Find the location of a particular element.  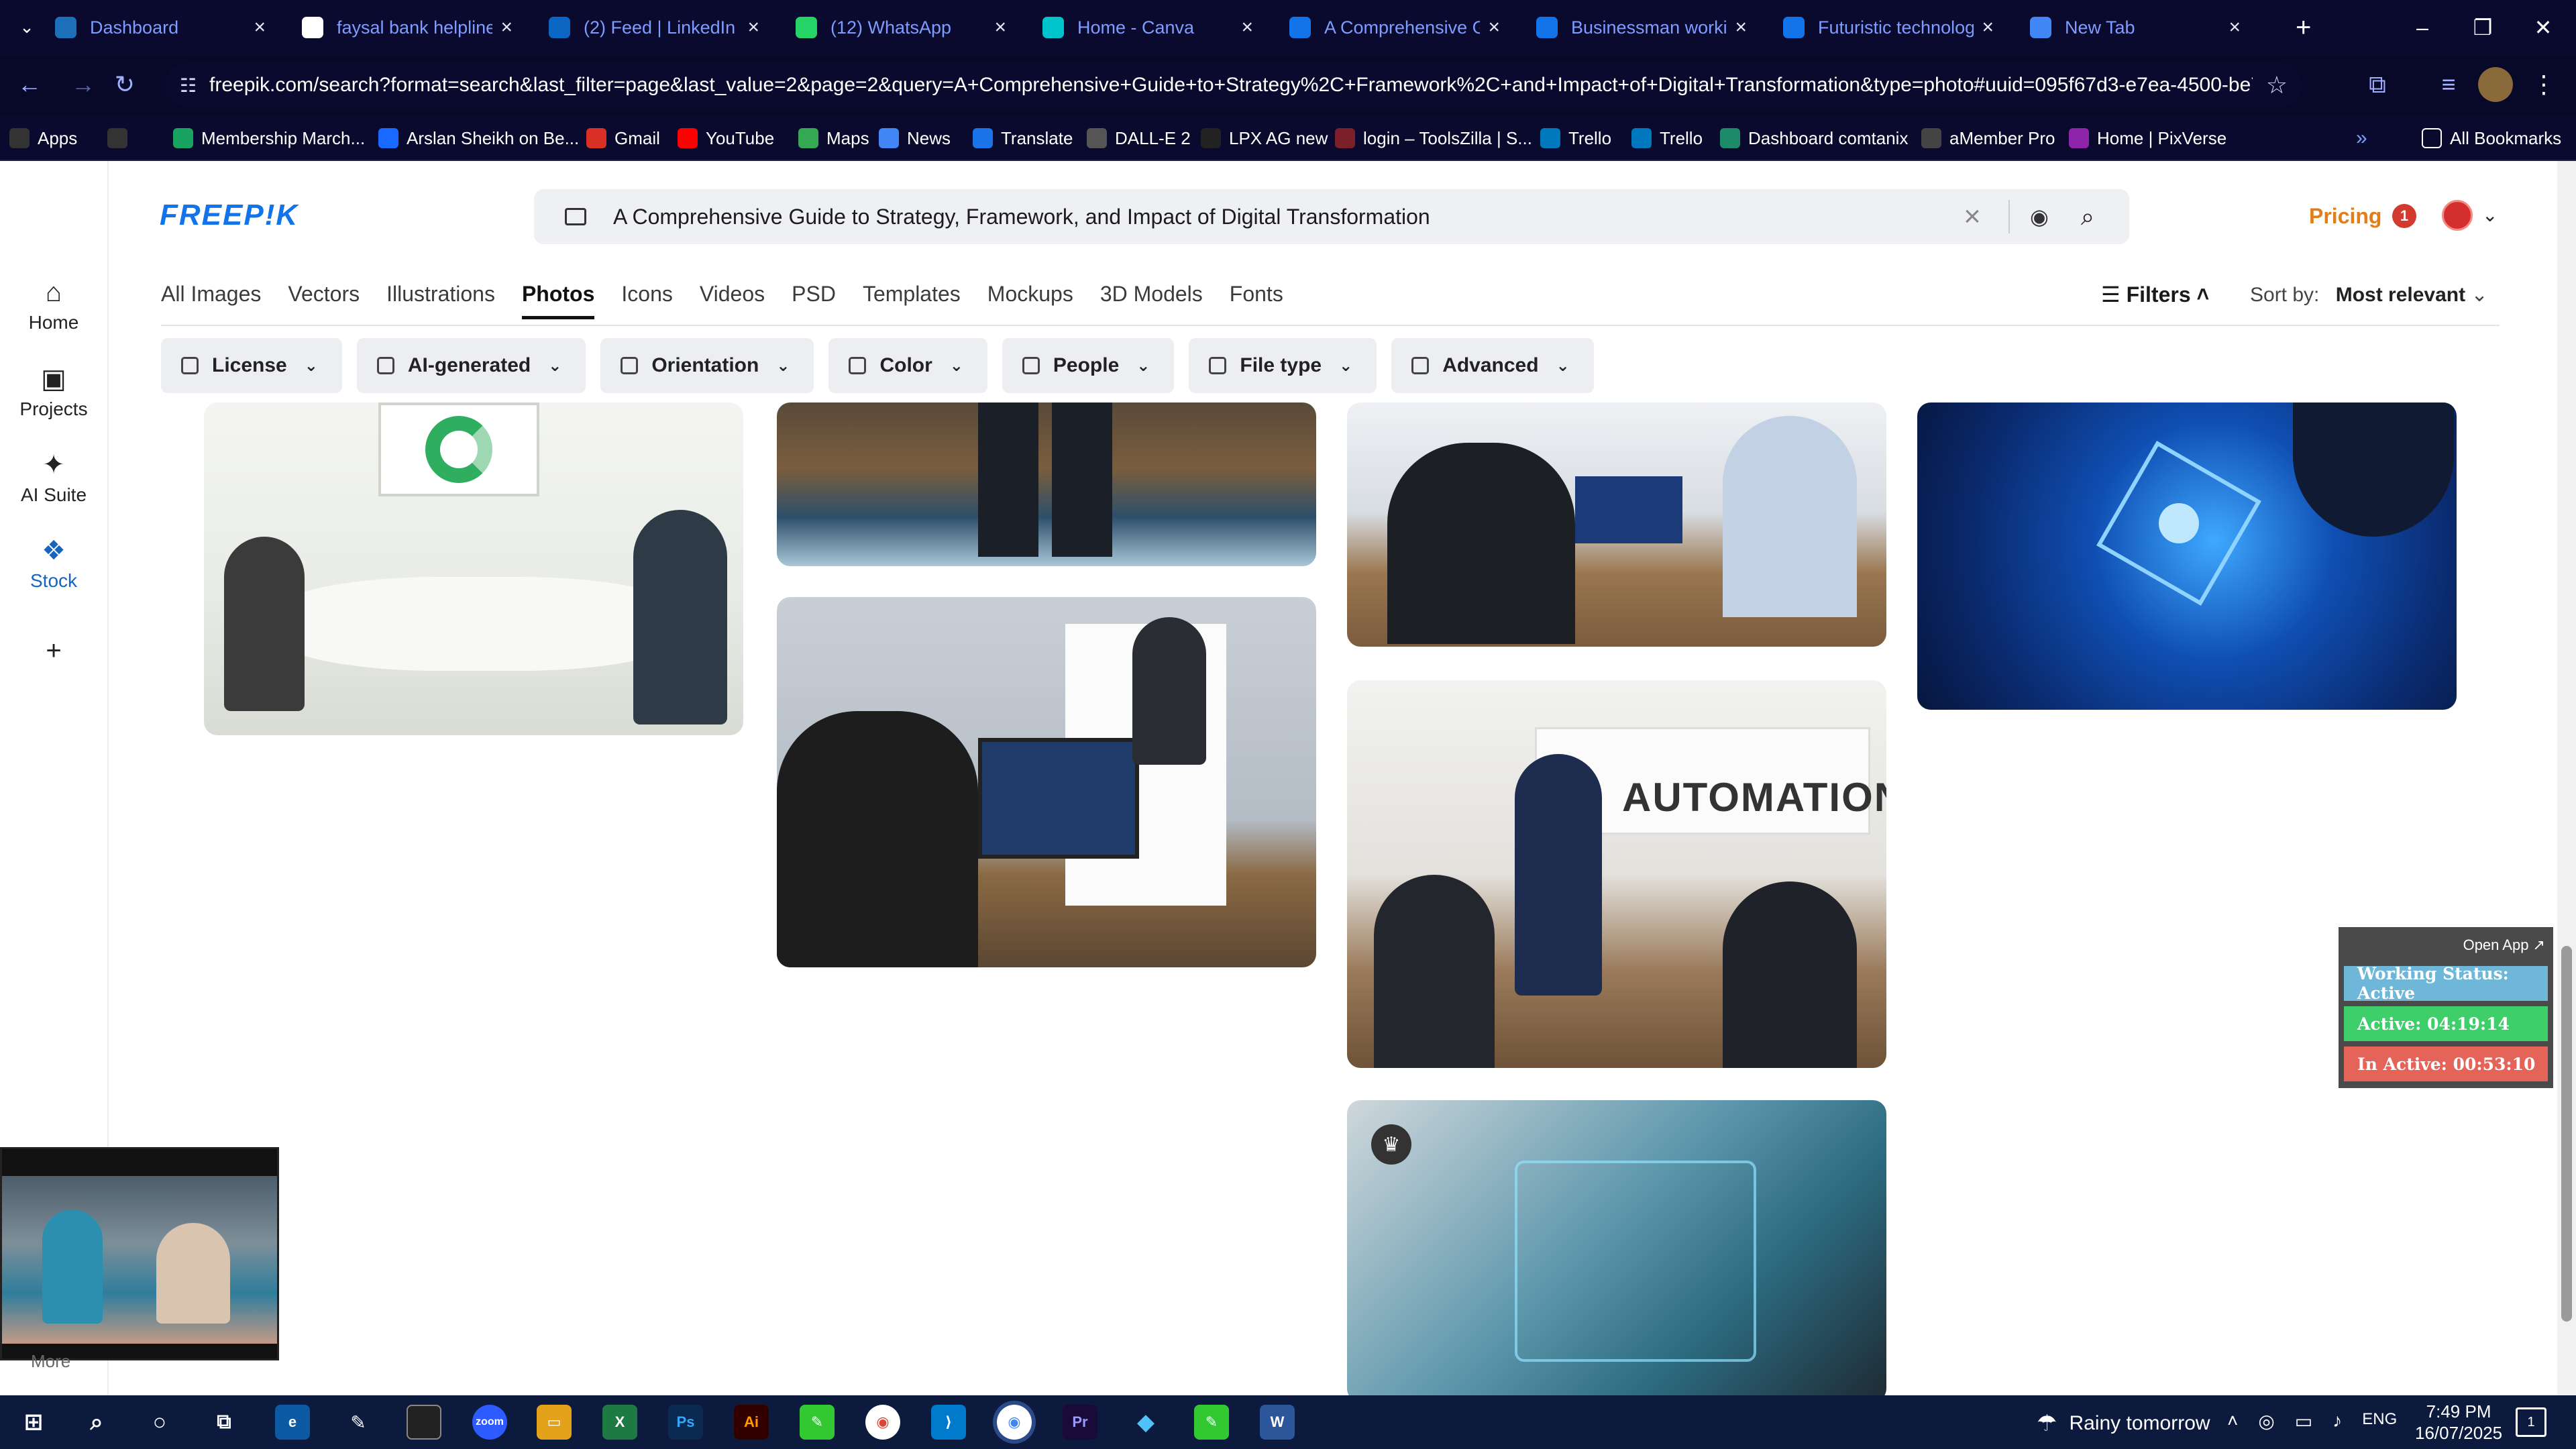

bookmark-item: DALL-E 2 is located at coordinates (1139, 138).